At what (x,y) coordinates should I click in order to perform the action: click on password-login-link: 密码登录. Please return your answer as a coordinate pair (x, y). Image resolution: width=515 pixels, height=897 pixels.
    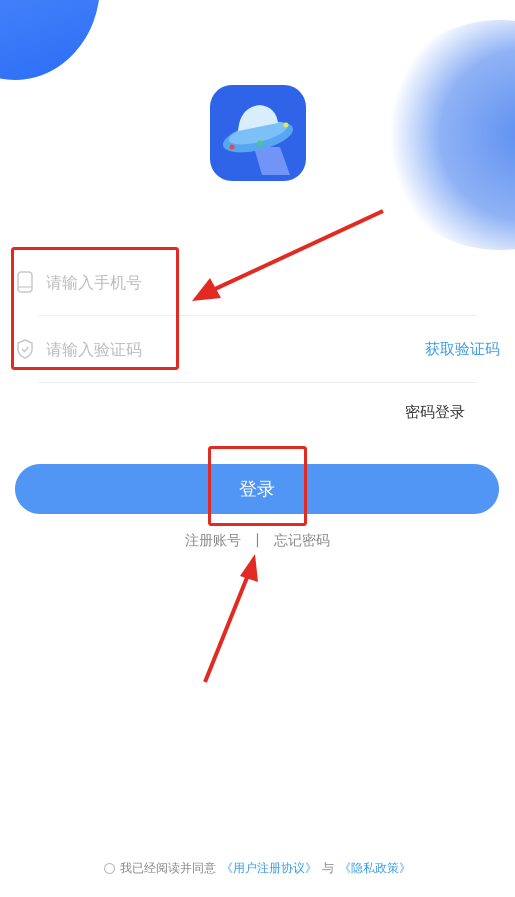
    Looking at the image, I should click on (435, 412).